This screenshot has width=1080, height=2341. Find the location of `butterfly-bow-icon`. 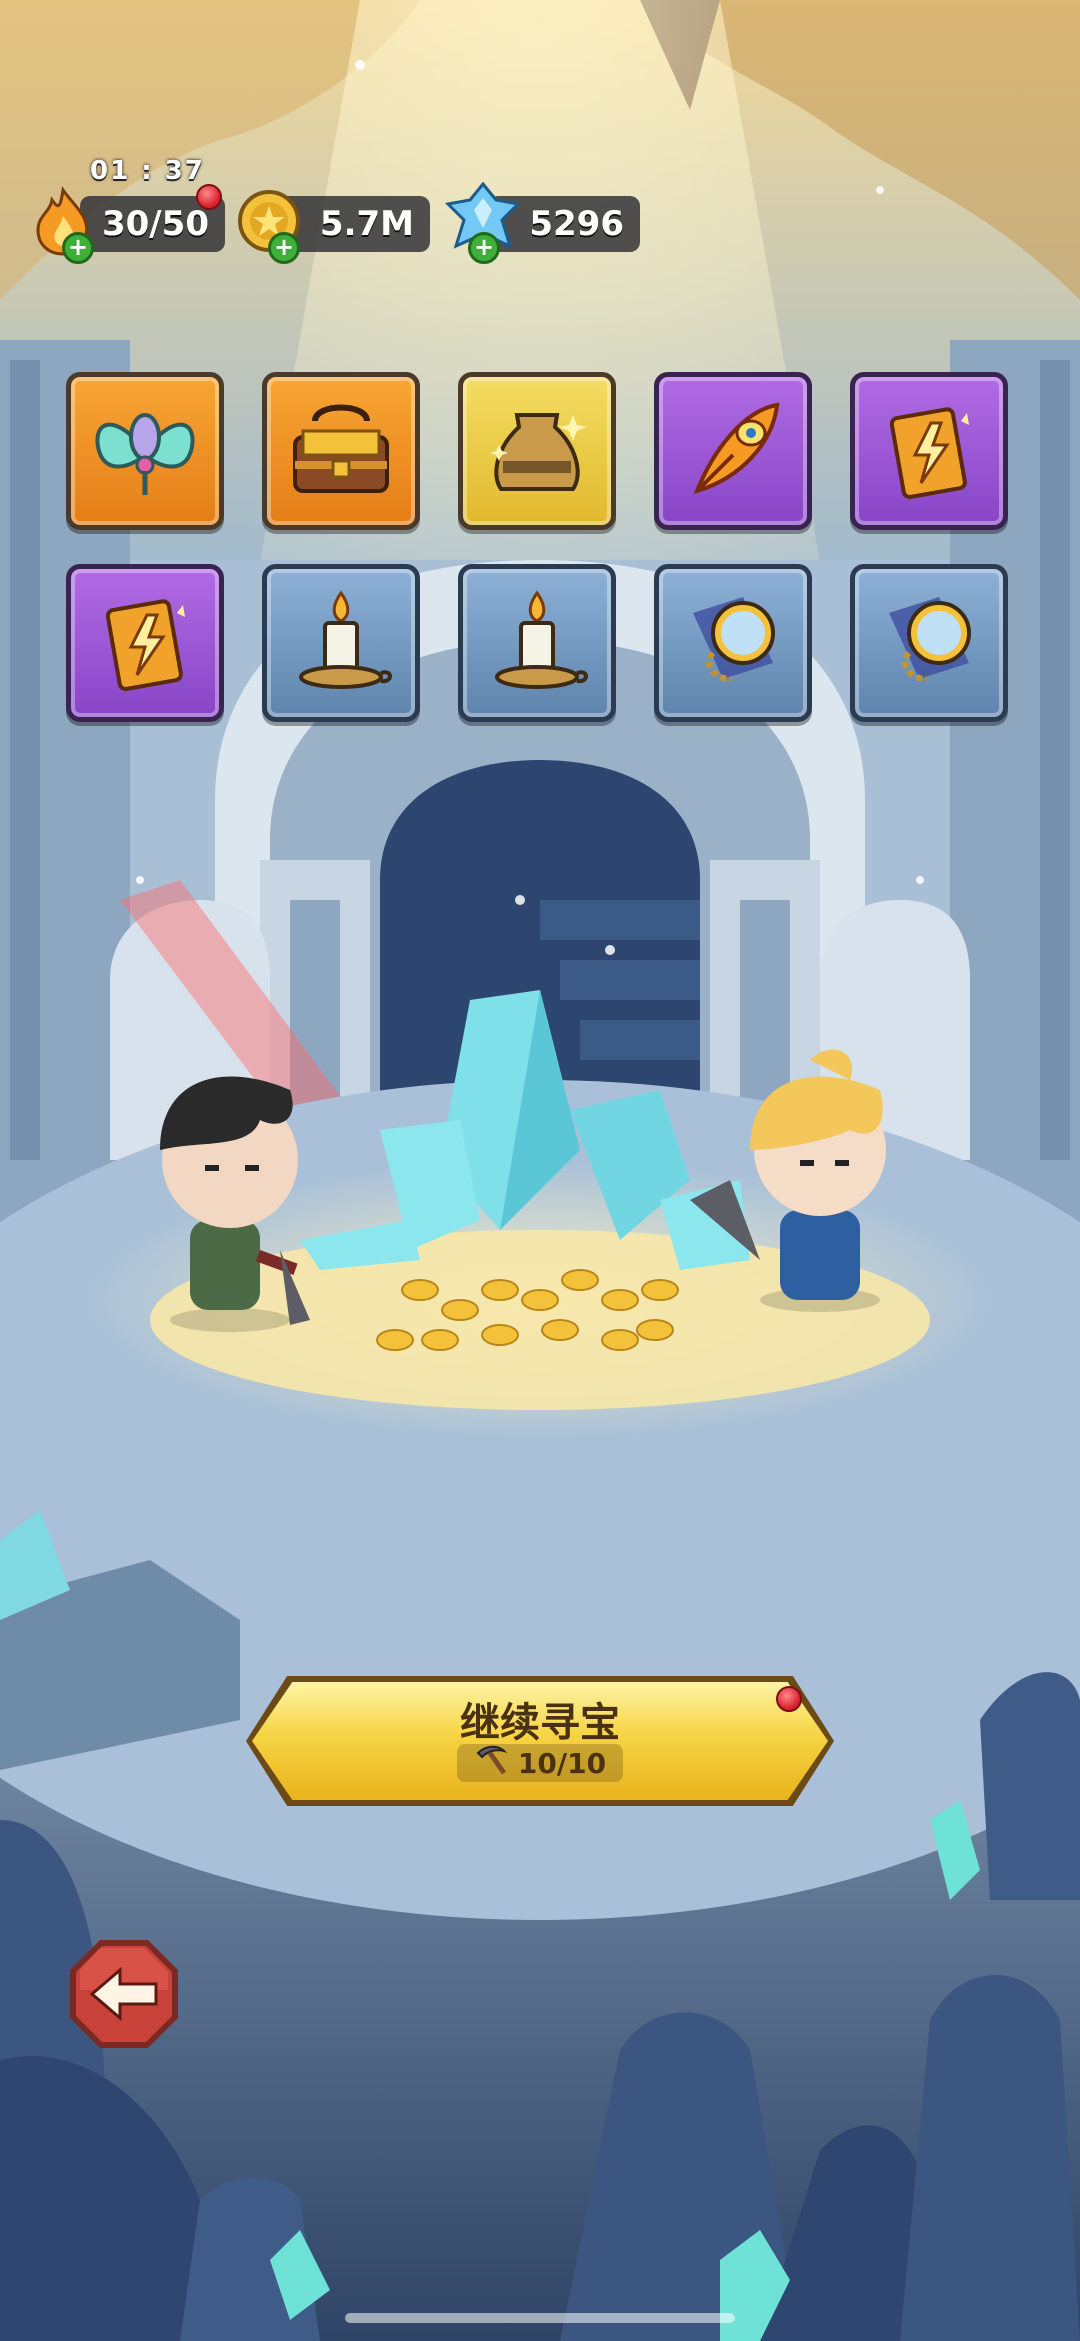

butterfly-bow-icon is located at coordinates (145, 454).